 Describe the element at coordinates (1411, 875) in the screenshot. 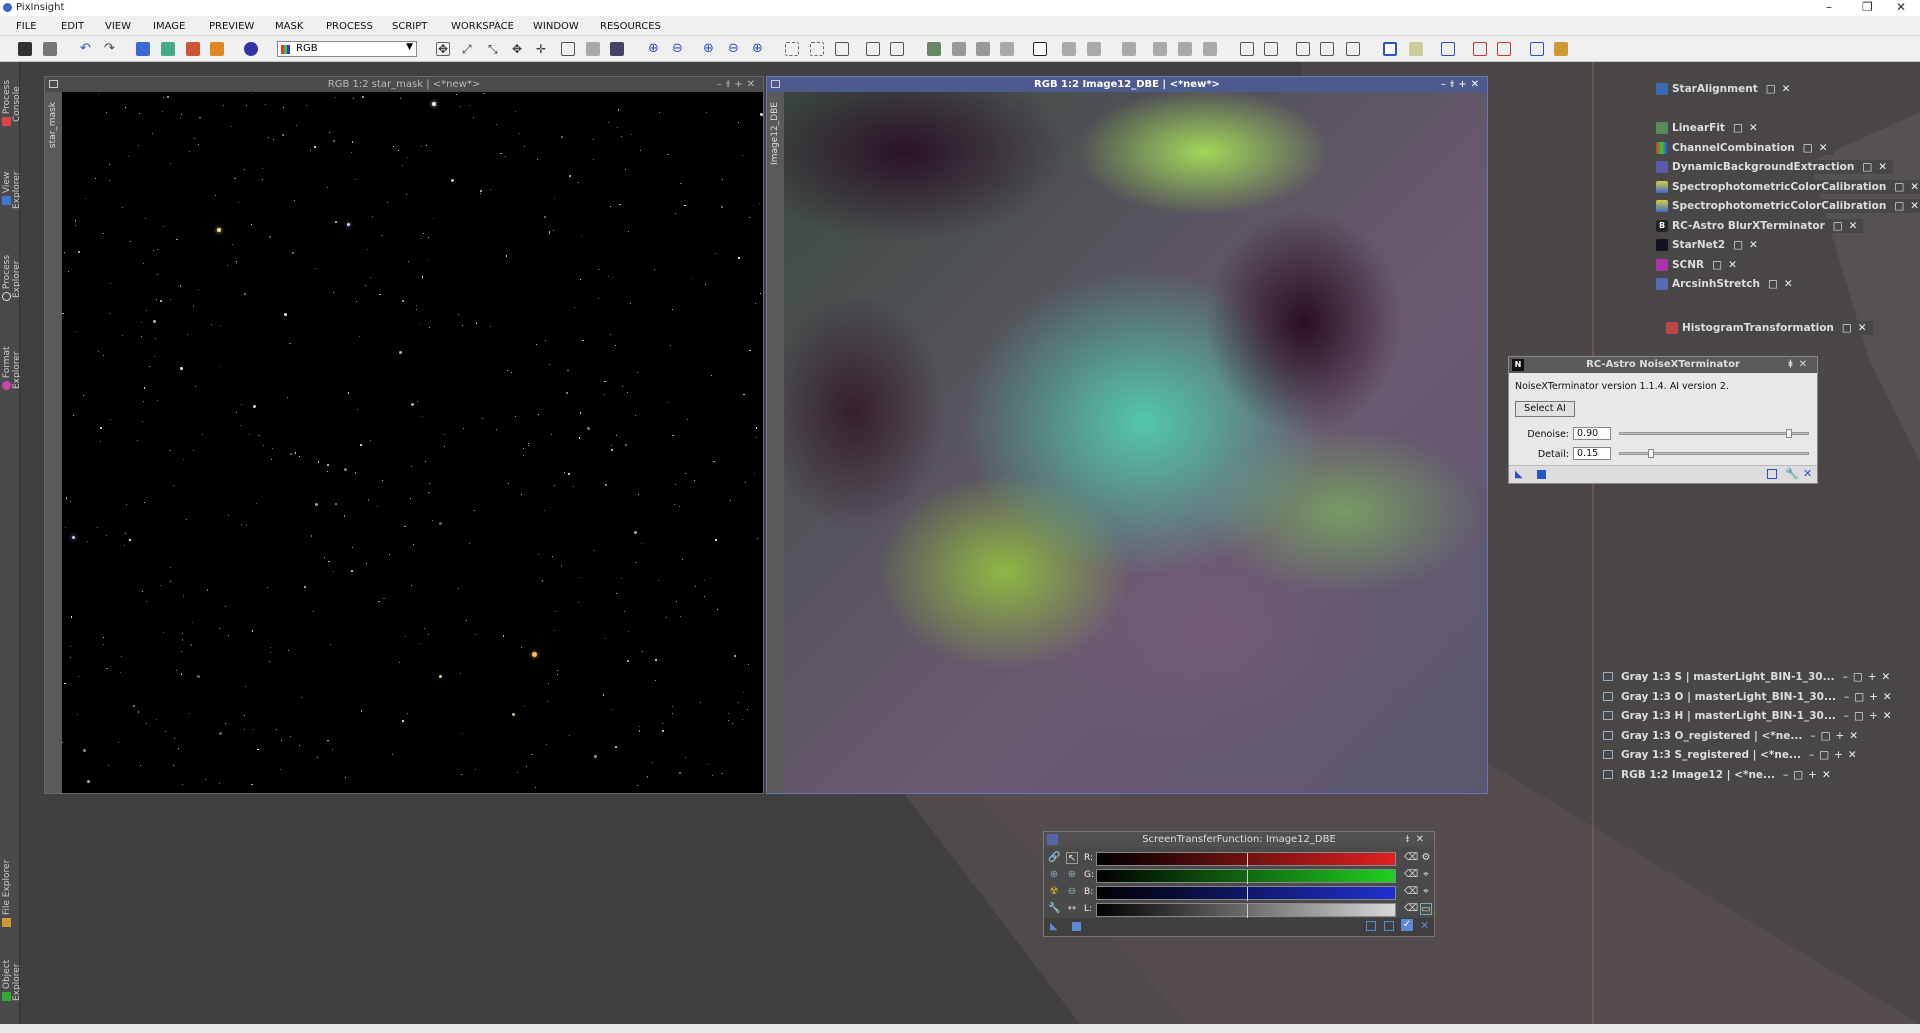

I see `reset-g-icon: ⌫` at that location.